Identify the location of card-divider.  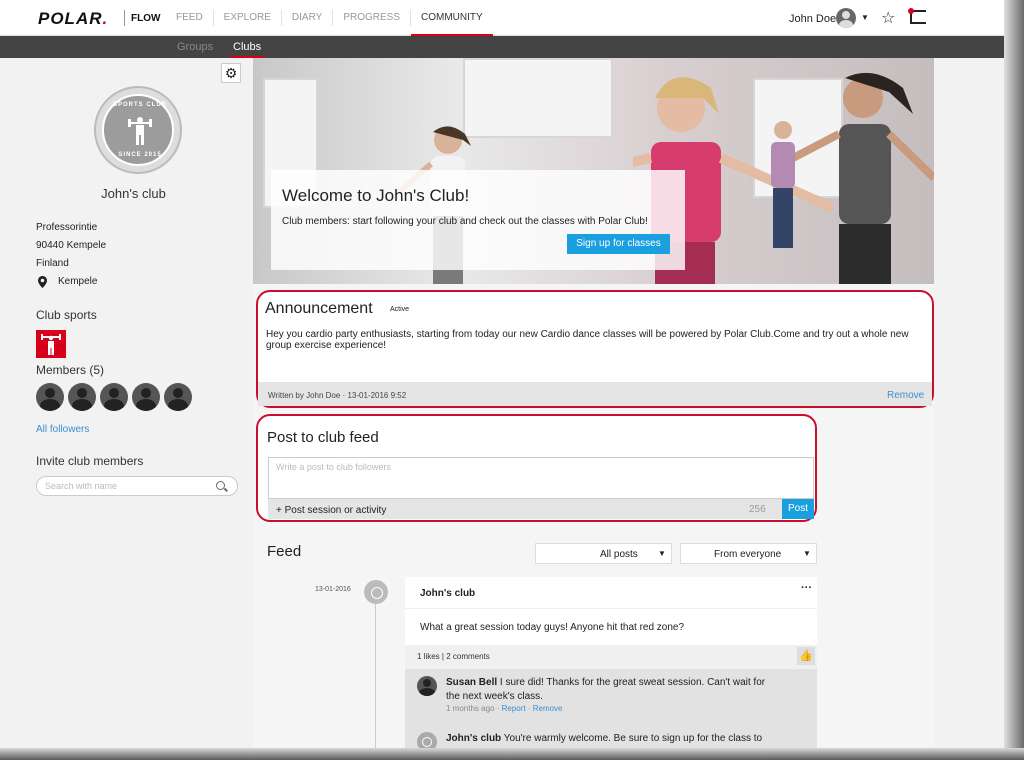
(611, 608).